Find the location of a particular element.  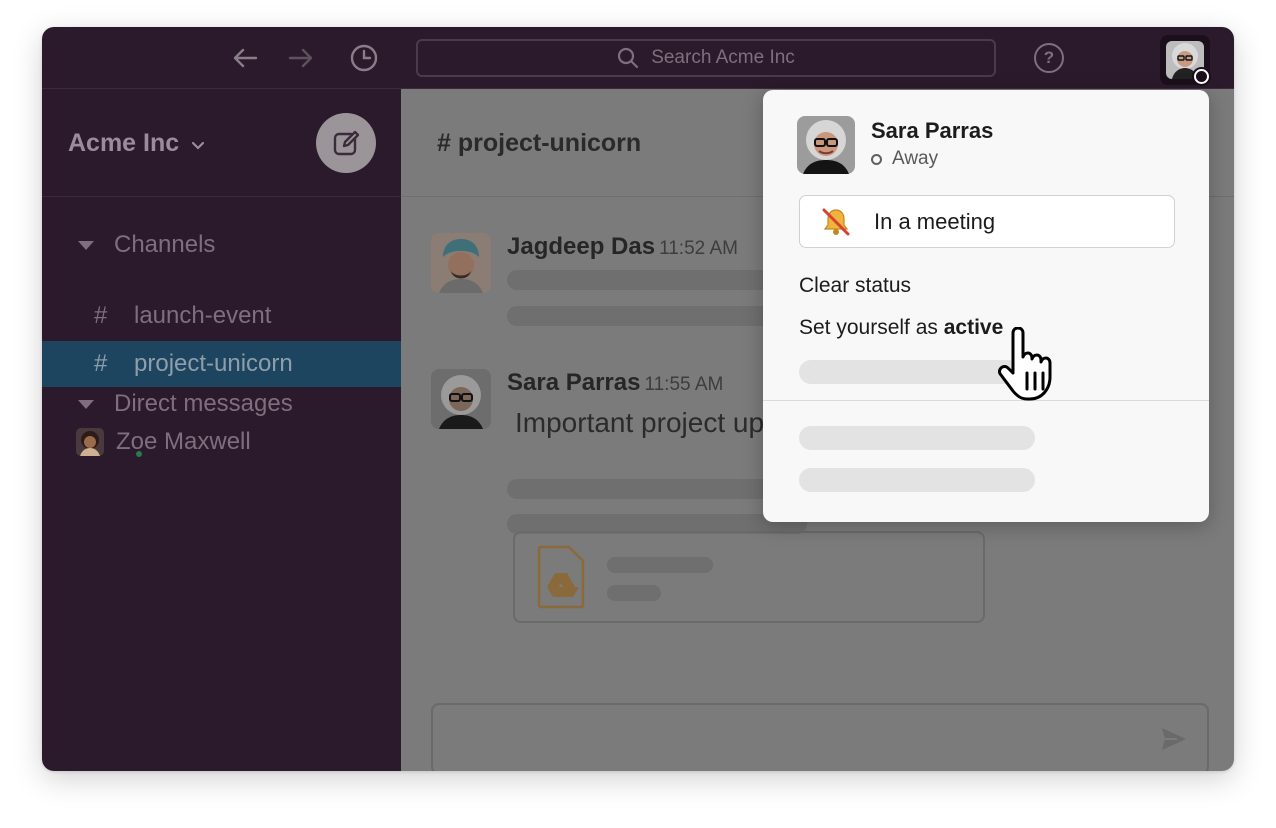

sidebar-item-launch-event: # launch-event is located at coordinates (221, 316).